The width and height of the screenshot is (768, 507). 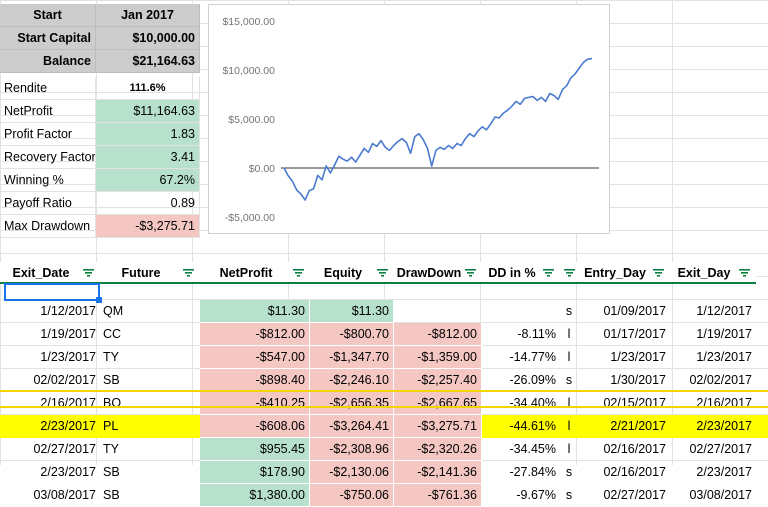 What do you see at coordinates (521, 311) in the screenshot?
I see `cell-dd-pct` at bounding box center [521, 311].